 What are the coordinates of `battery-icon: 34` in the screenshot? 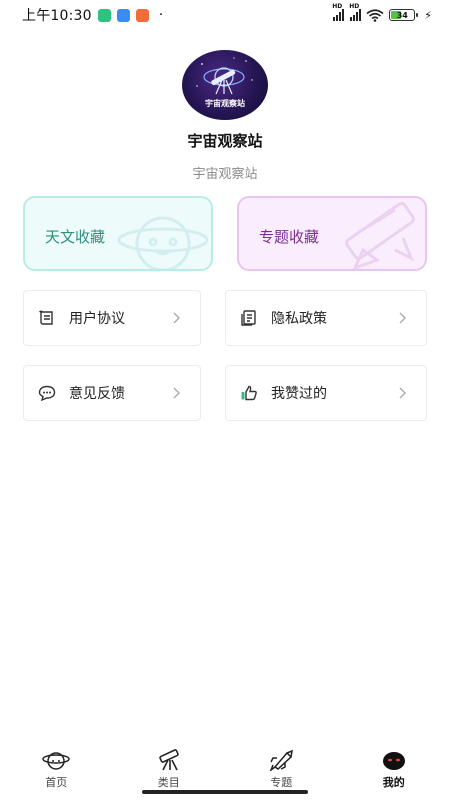 It's located at (404, 15).